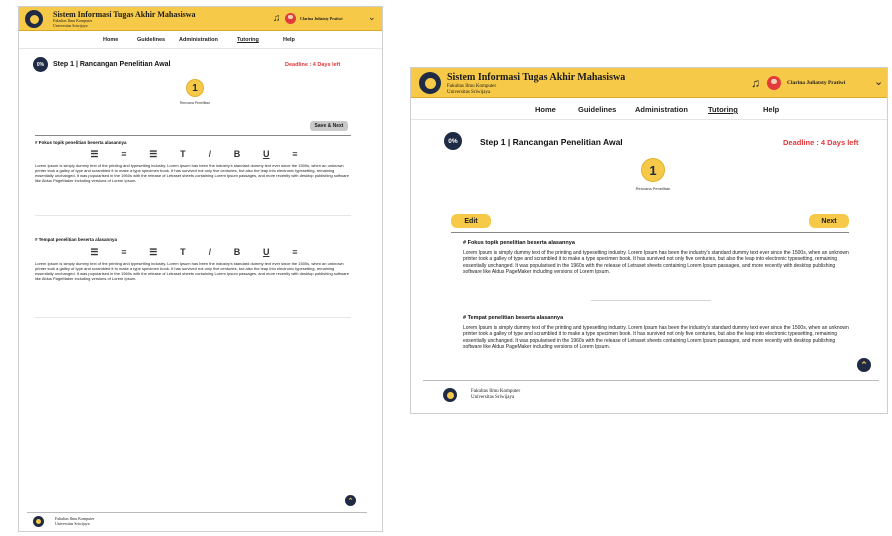  What do you see at coordinates (471, 221) in the screenshot?
I see `edit-button: Edit` at bounding box center [471, 221].